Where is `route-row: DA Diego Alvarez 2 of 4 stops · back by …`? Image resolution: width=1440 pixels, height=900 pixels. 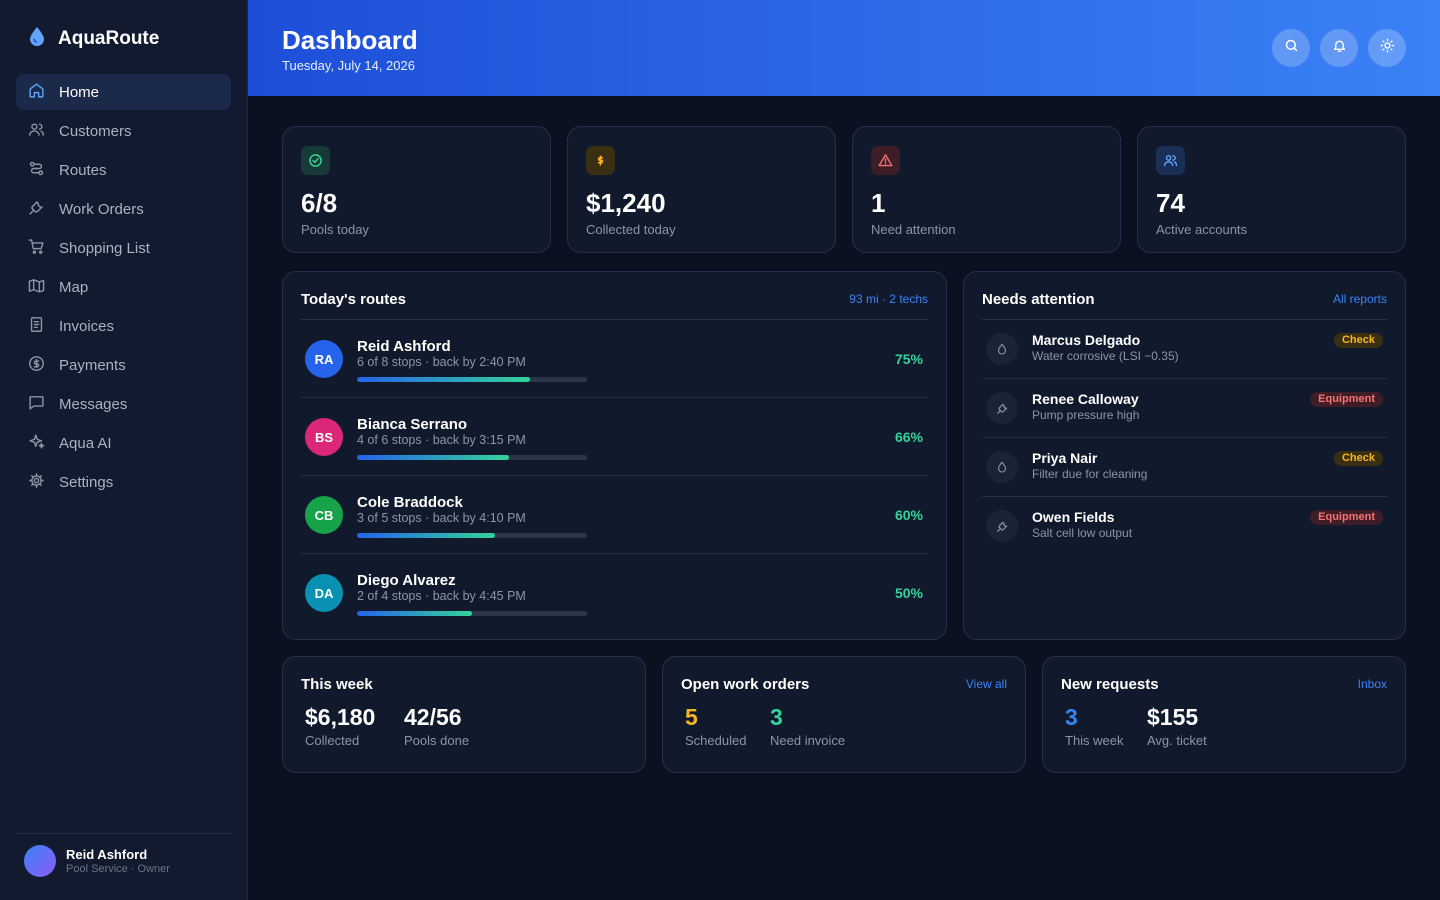
route-row: DA Diego Alvarez 2 of 4 stops · back by … is located at coordinates (614, 593).